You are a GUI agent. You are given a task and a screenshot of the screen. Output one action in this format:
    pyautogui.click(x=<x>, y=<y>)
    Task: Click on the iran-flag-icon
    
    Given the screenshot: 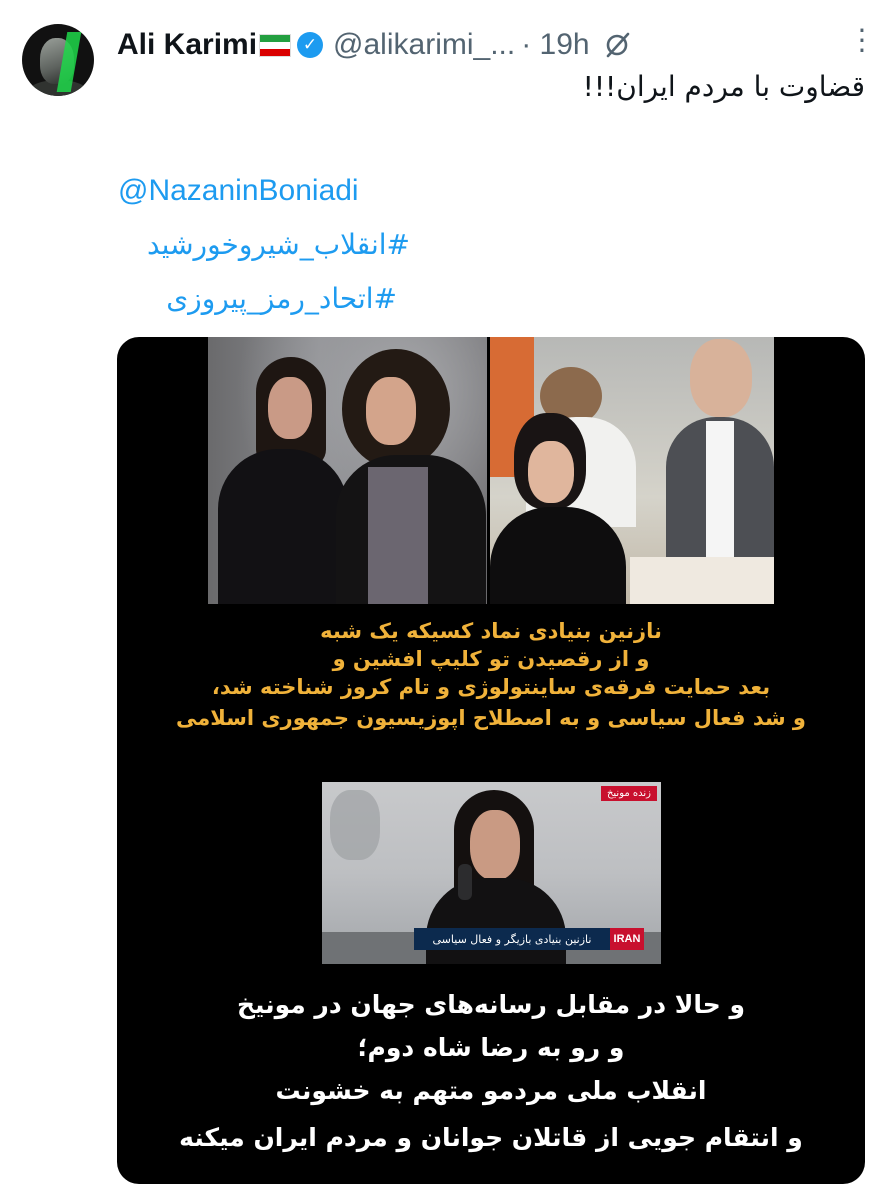 What is the action you would take?
    pyautogui.click(x=275, y=45)
    